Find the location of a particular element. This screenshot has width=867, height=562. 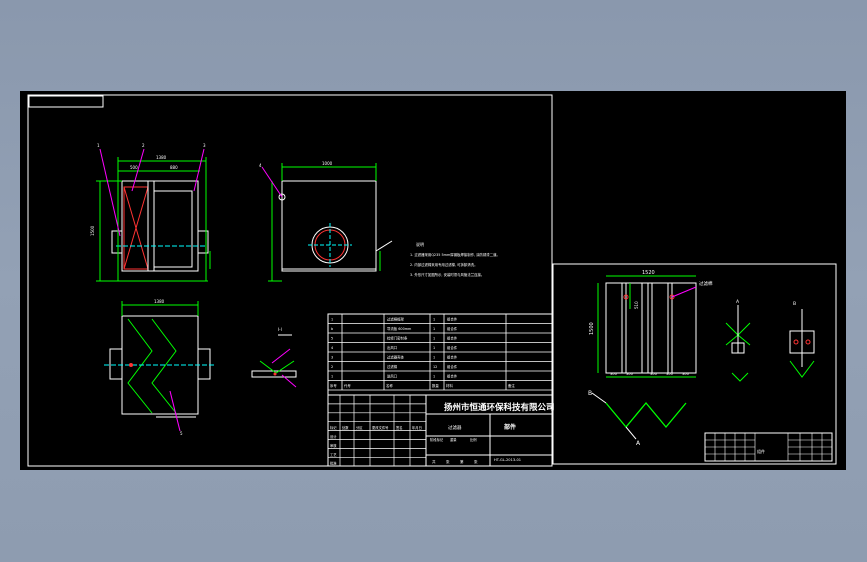

dim-text: 1000 is located at coordinates (327, 163).